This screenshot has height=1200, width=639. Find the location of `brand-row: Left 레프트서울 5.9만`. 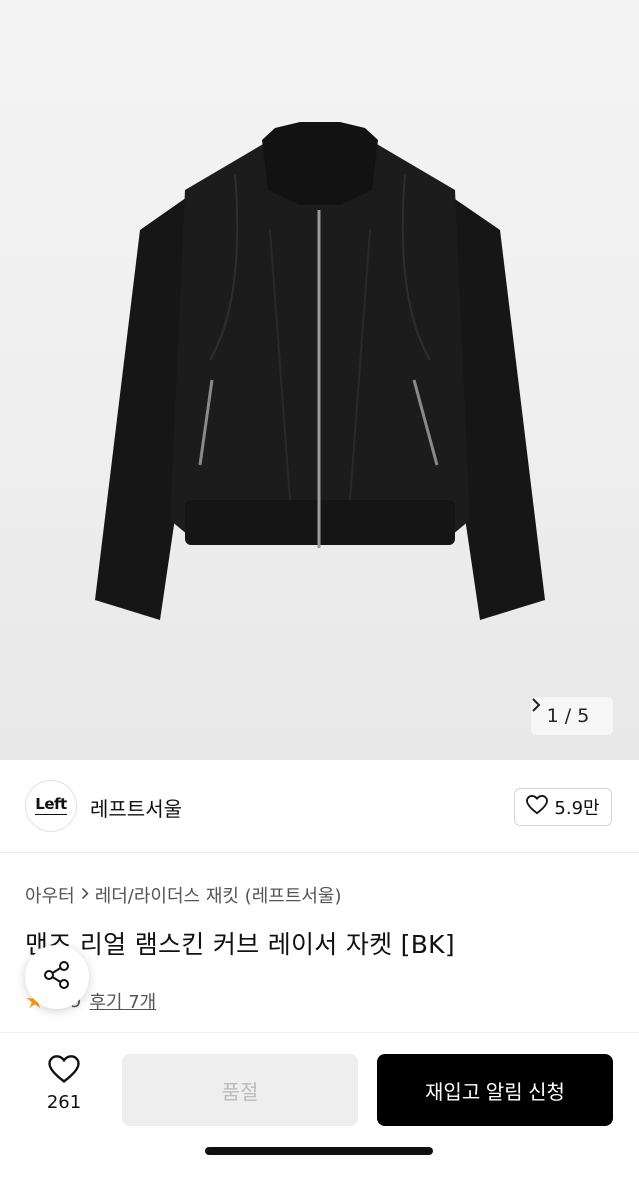

brand-row: Left 레프트서울 5.9만 is located at coordinates (319, 806).